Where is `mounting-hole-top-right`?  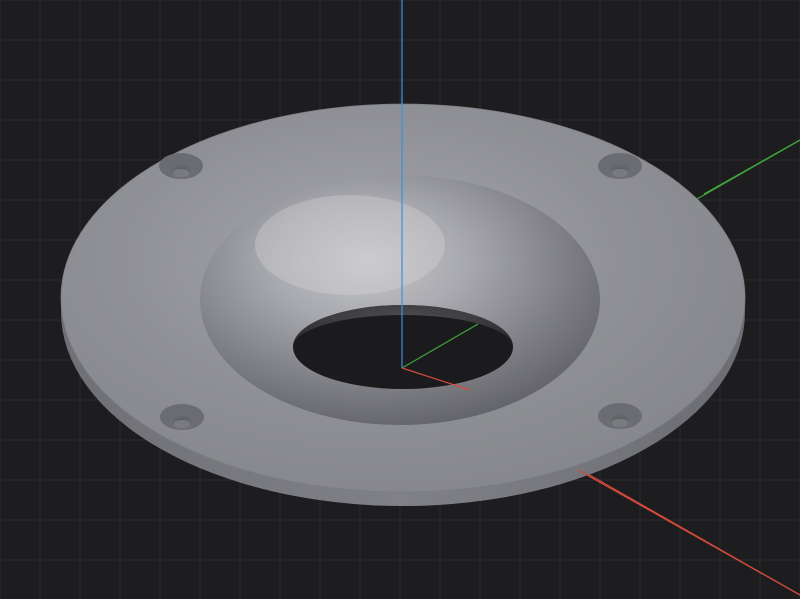 mounting-hole-top-right is located at coordinates (620, 166).